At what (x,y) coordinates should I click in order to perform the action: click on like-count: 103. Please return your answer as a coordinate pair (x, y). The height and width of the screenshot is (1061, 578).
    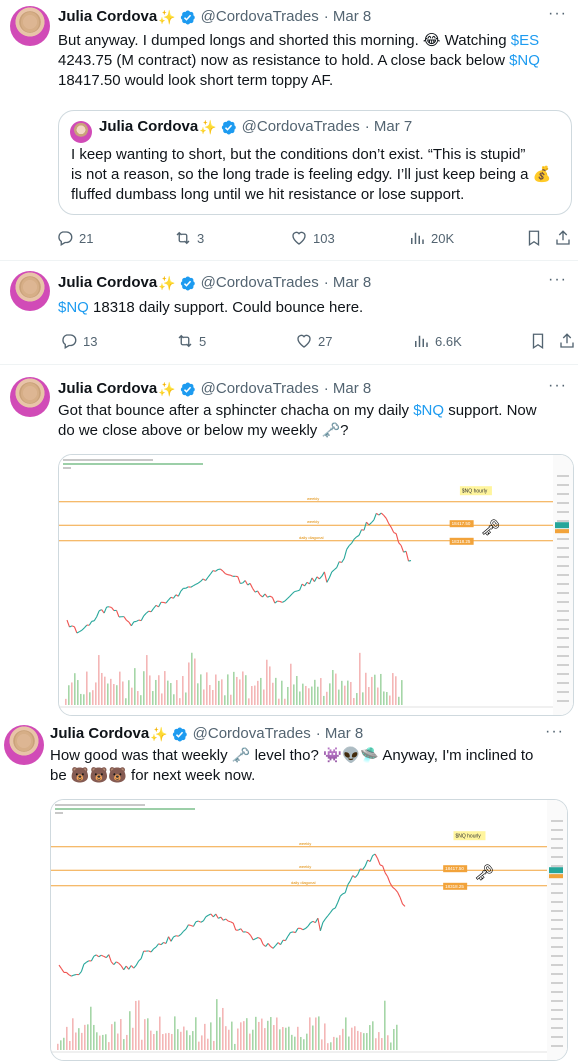
    Looking at the image, I should click on (324, 238).